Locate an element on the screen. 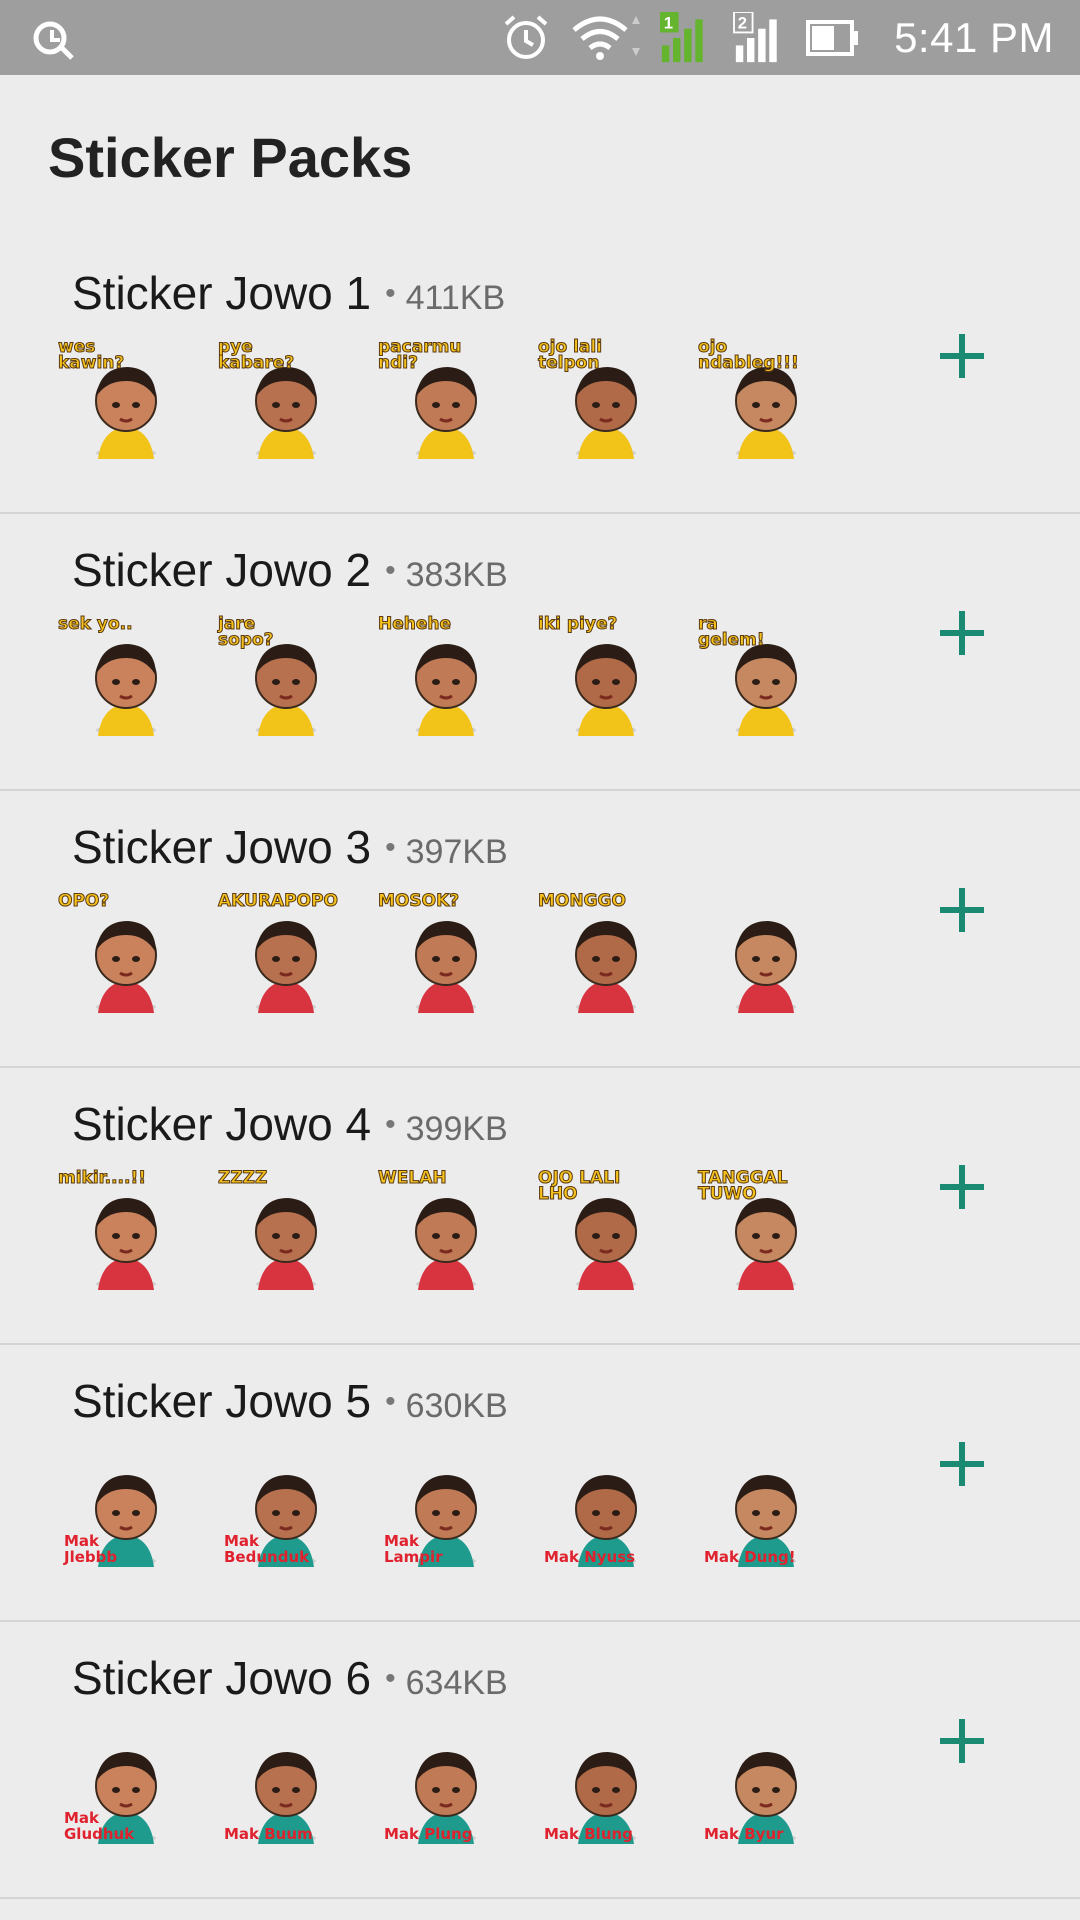 The width and height of the screenshot is (1080, 1920). sticker-thumbnail: mikir....!! is located at coordinates (119, 1229).